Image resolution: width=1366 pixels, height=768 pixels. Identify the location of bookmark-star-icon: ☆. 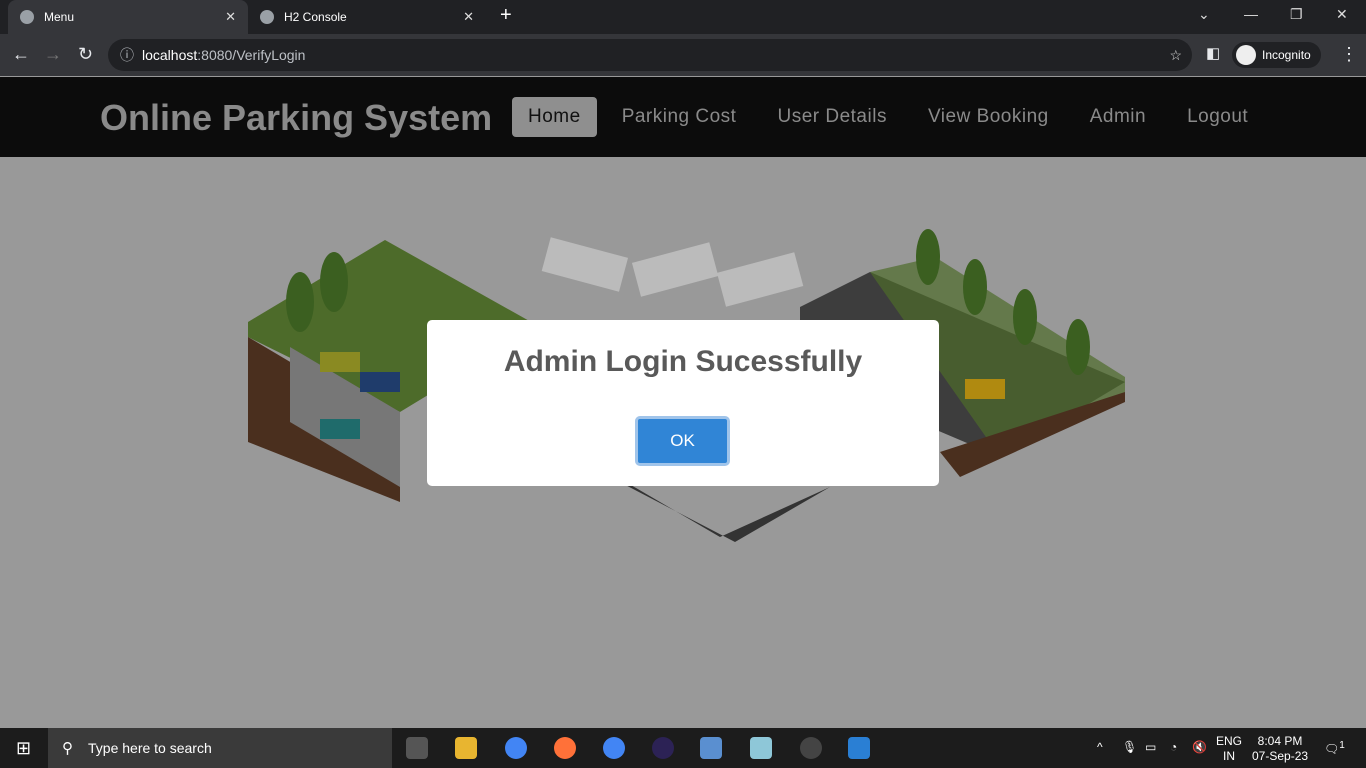
(1175, 55).